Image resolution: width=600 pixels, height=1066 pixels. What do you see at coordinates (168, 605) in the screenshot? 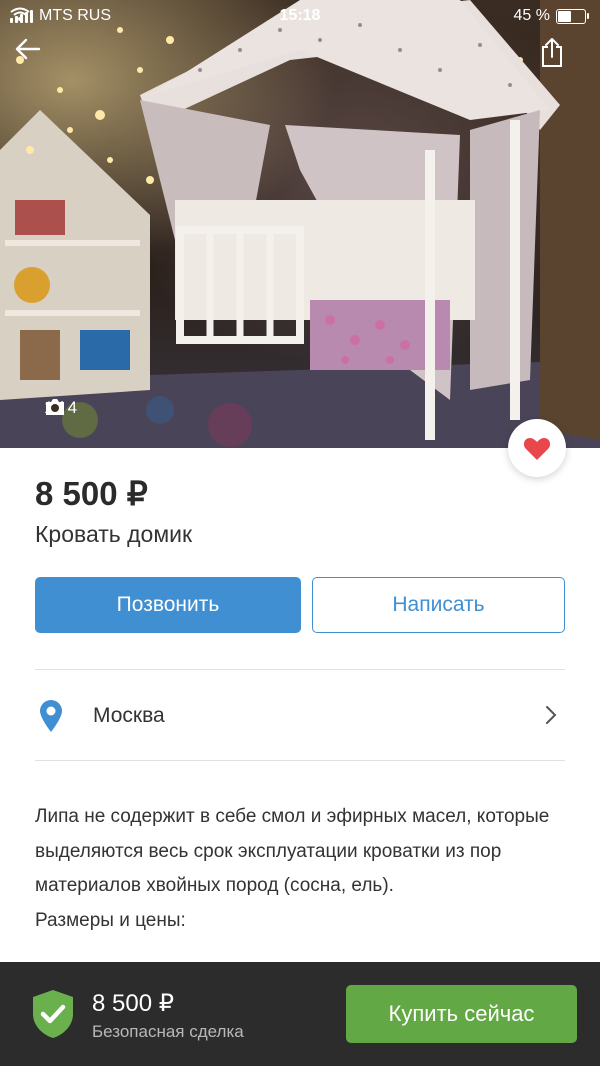
I see `call-button: Позвонить` at bounding box center [168, 605].